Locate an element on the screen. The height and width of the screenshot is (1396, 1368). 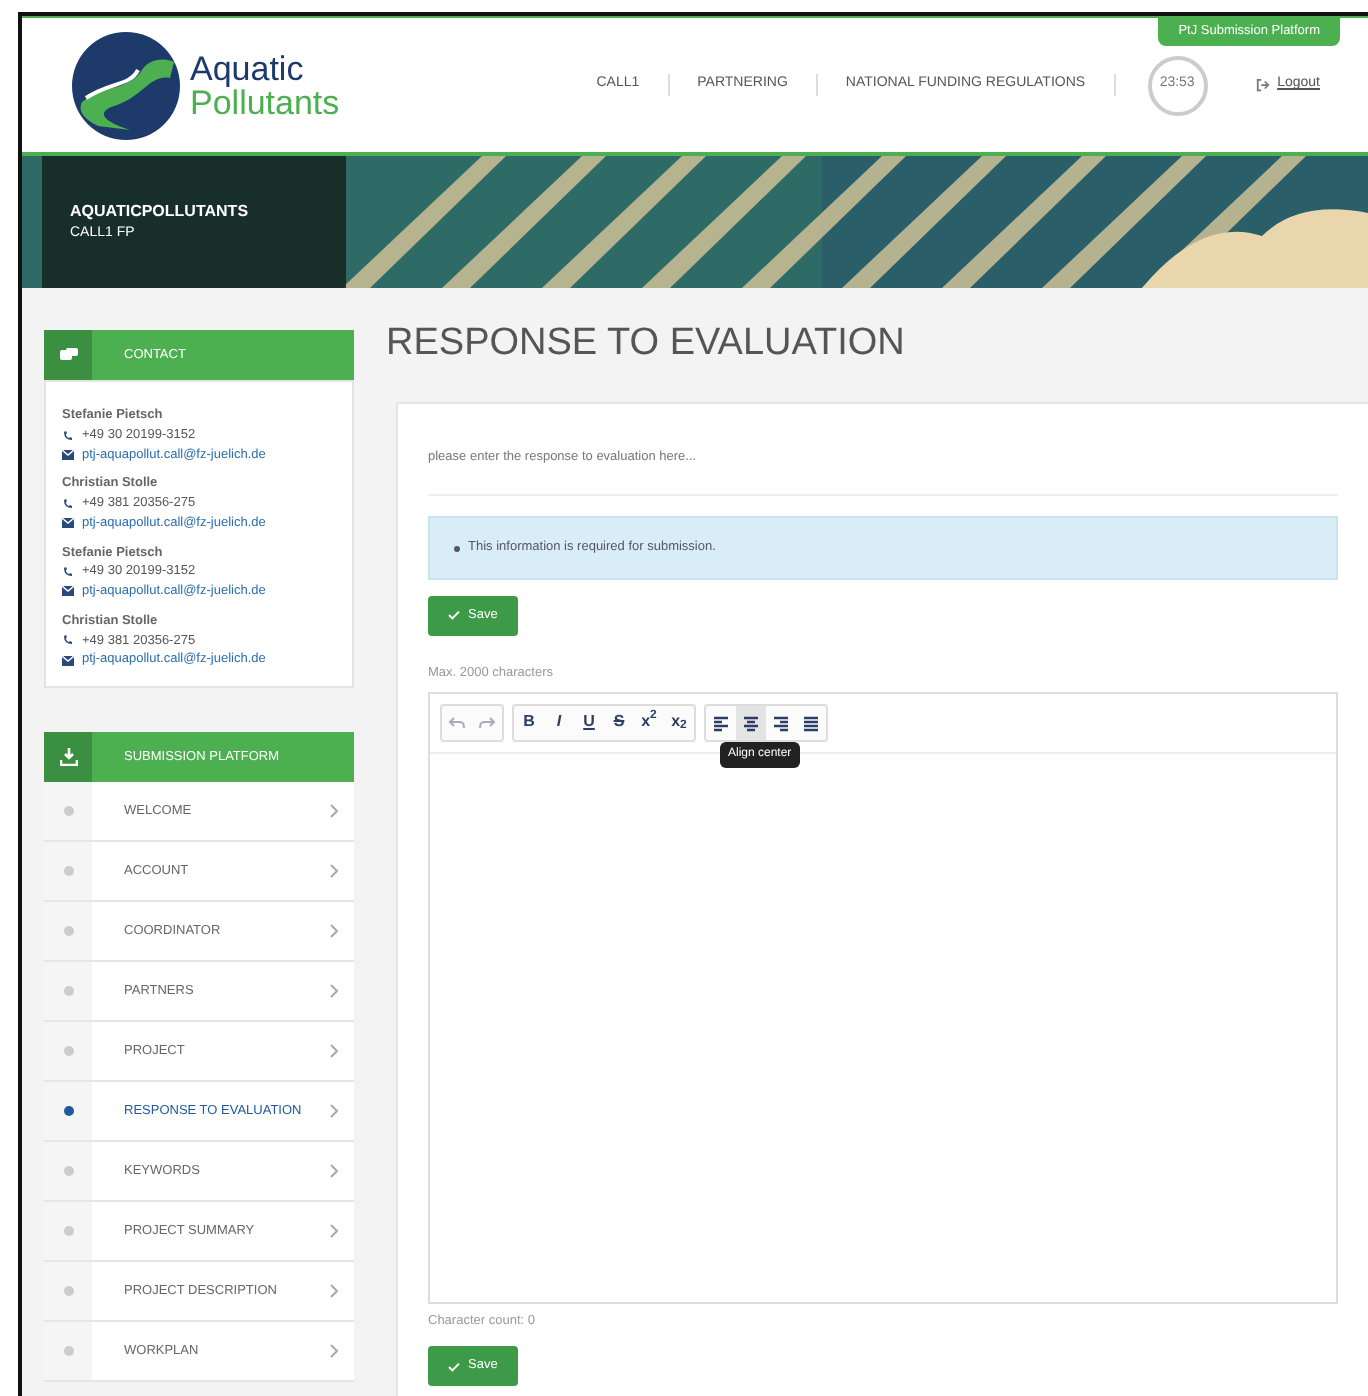
bullet-icon is located at coordinates (457, 548).